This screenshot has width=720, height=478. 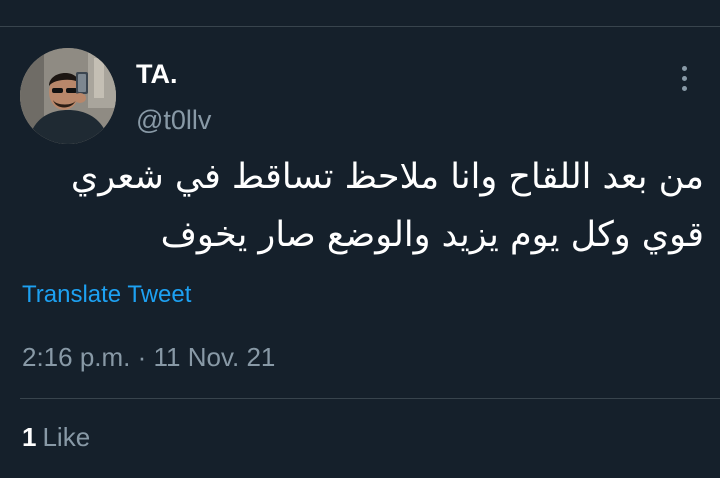 I want to click on likes-count-link: 1 Like, so click(x=56, y=437).